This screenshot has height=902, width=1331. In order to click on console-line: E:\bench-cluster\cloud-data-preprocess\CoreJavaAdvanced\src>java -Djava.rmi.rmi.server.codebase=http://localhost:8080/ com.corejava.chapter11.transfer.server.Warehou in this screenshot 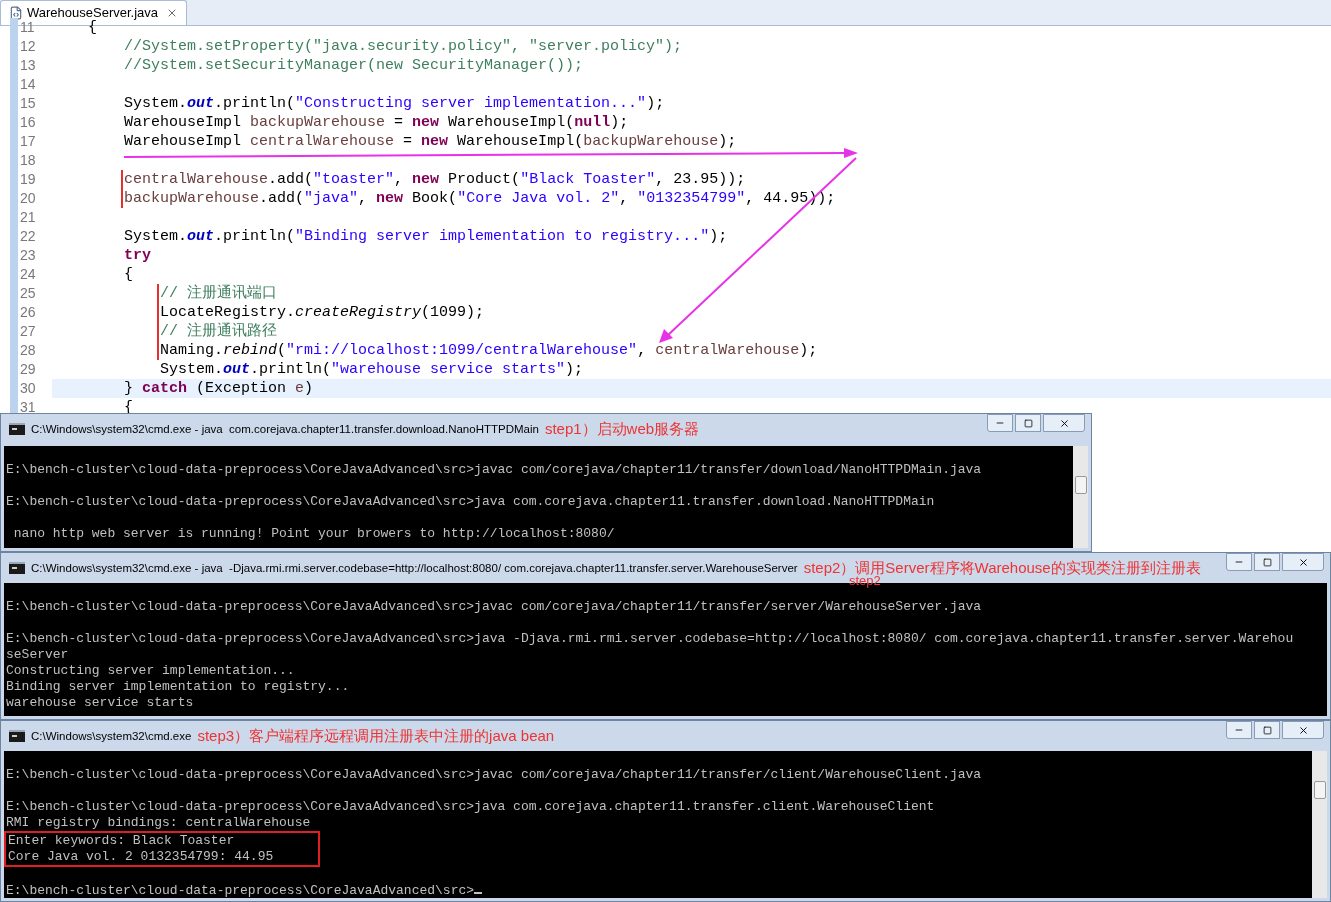, I will do `click(650, 639)`.